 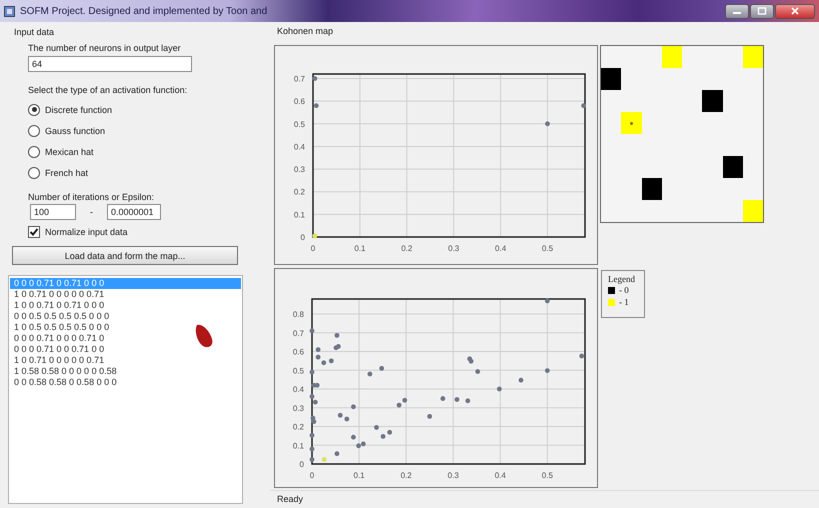 What do you see at coordinates (125, 338) in the screenshot?
I see `list-item: 0 0 0 0.71 0 0 0 0.71 0` at bounding box center [125, 338].